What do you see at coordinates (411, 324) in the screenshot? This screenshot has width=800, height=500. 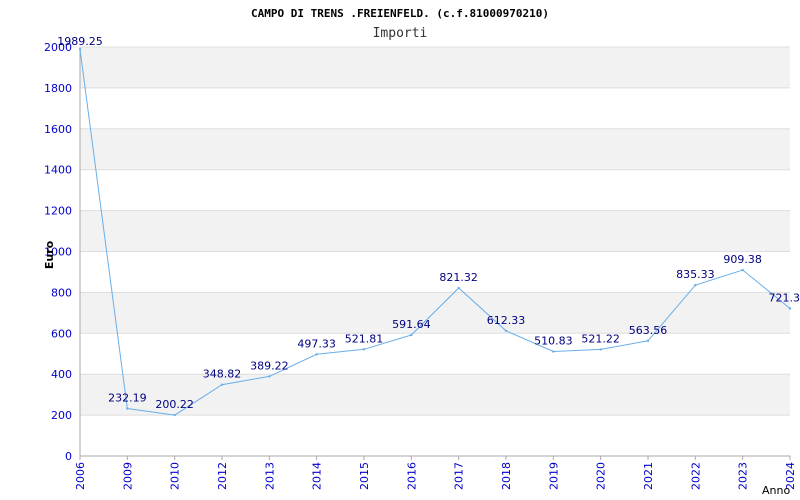 I see `data-label: 591.64` at bounding box center [411, 324].